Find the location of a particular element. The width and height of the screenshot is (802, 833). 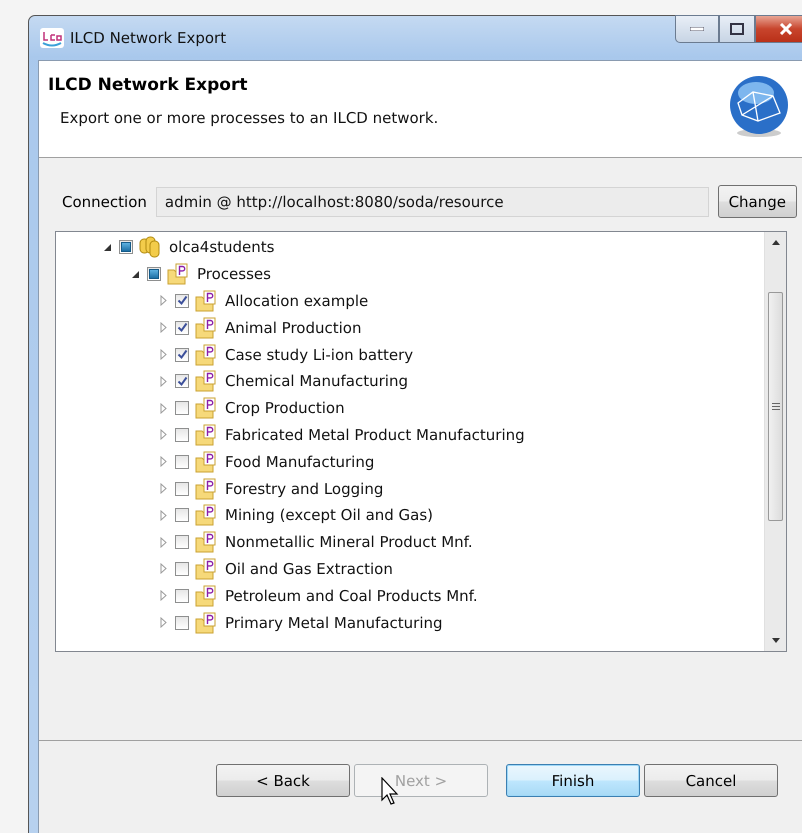

tree-item-label: Primary Metal Manufacturing is located at coordinates (334, 623).